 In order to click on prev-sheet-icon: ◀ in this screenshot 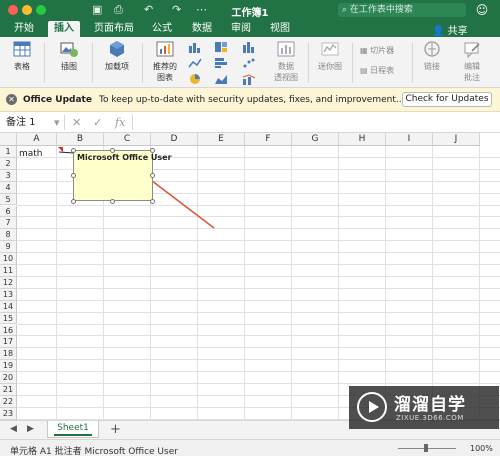, I will do `click(13, 429)`.